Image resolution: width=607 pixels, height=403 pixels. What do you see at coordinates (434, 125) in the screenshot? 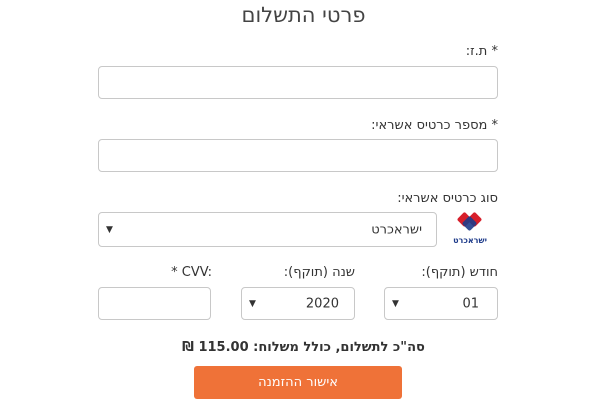
I see `card-number-label: * מספר כרטיס אשראי:` at bounding box center [434, 125].